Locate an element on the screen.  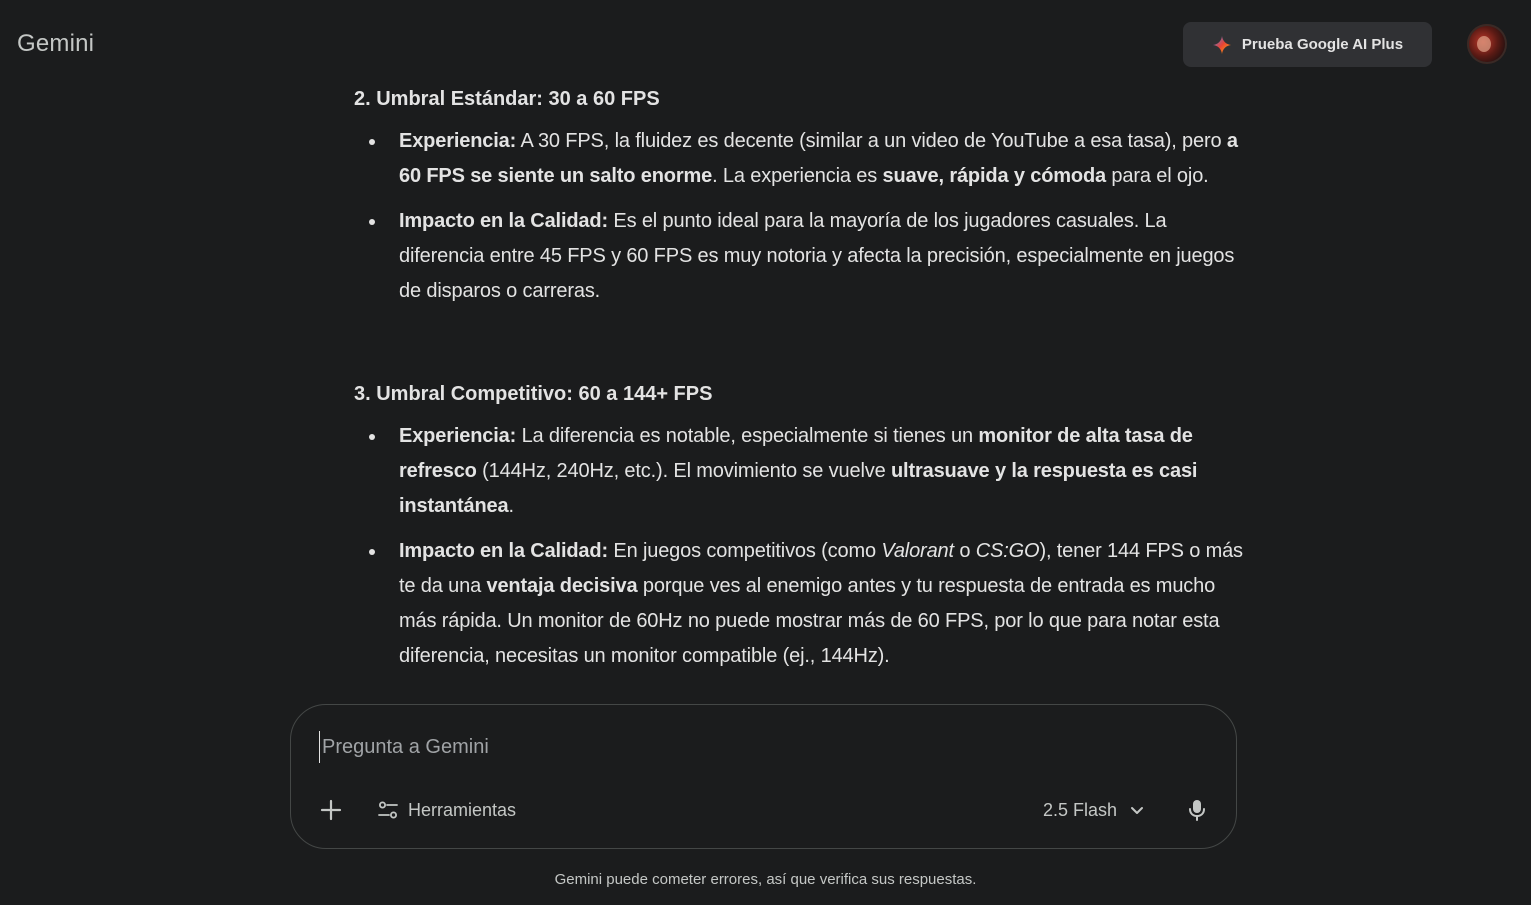
model-selector: 2.5 Flash is located at coordinates (1094, 810).